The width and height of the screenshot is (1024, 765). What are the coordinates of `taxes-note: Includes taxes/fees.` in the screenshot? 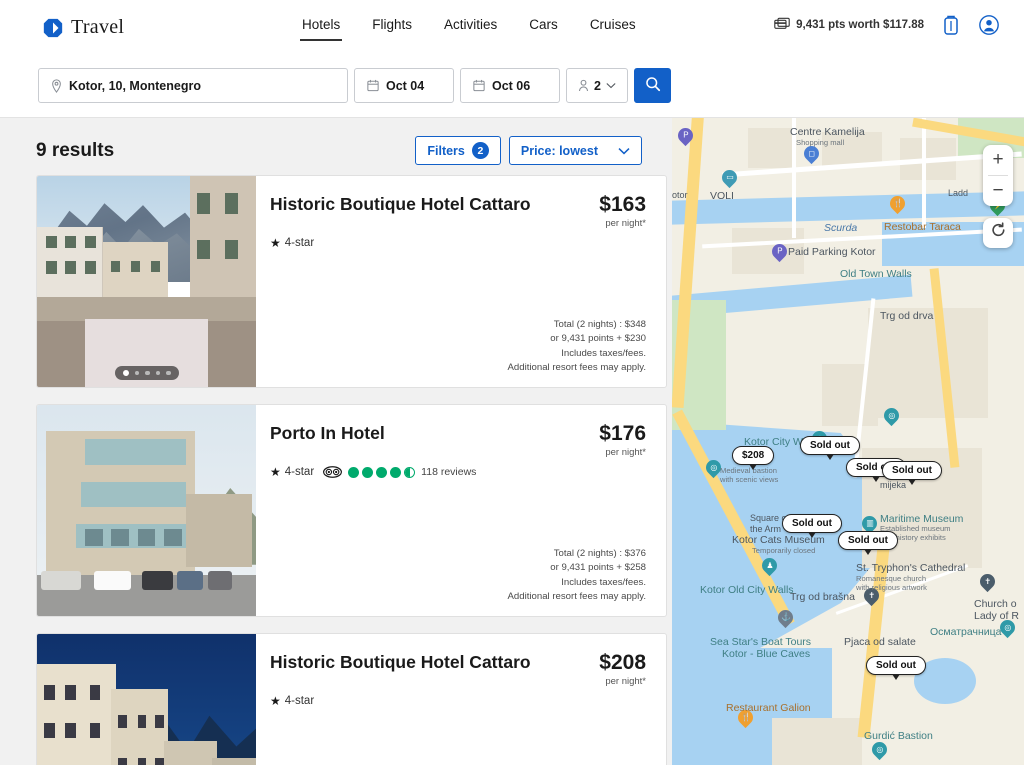 It's located at (603, 582).